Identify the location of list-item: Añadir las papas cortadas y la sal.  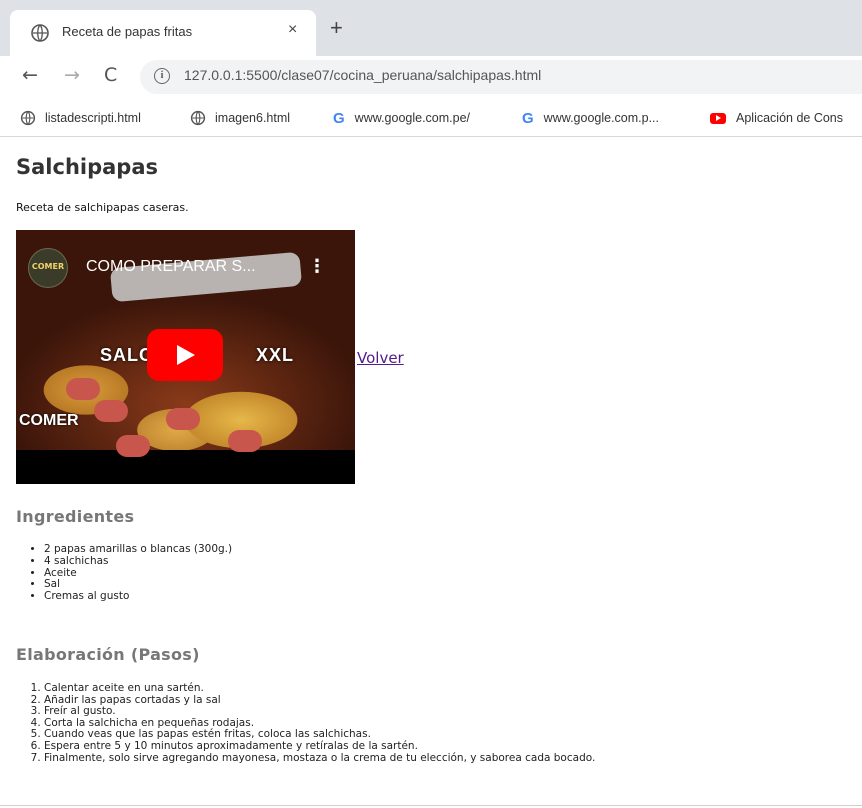
(319, 700).